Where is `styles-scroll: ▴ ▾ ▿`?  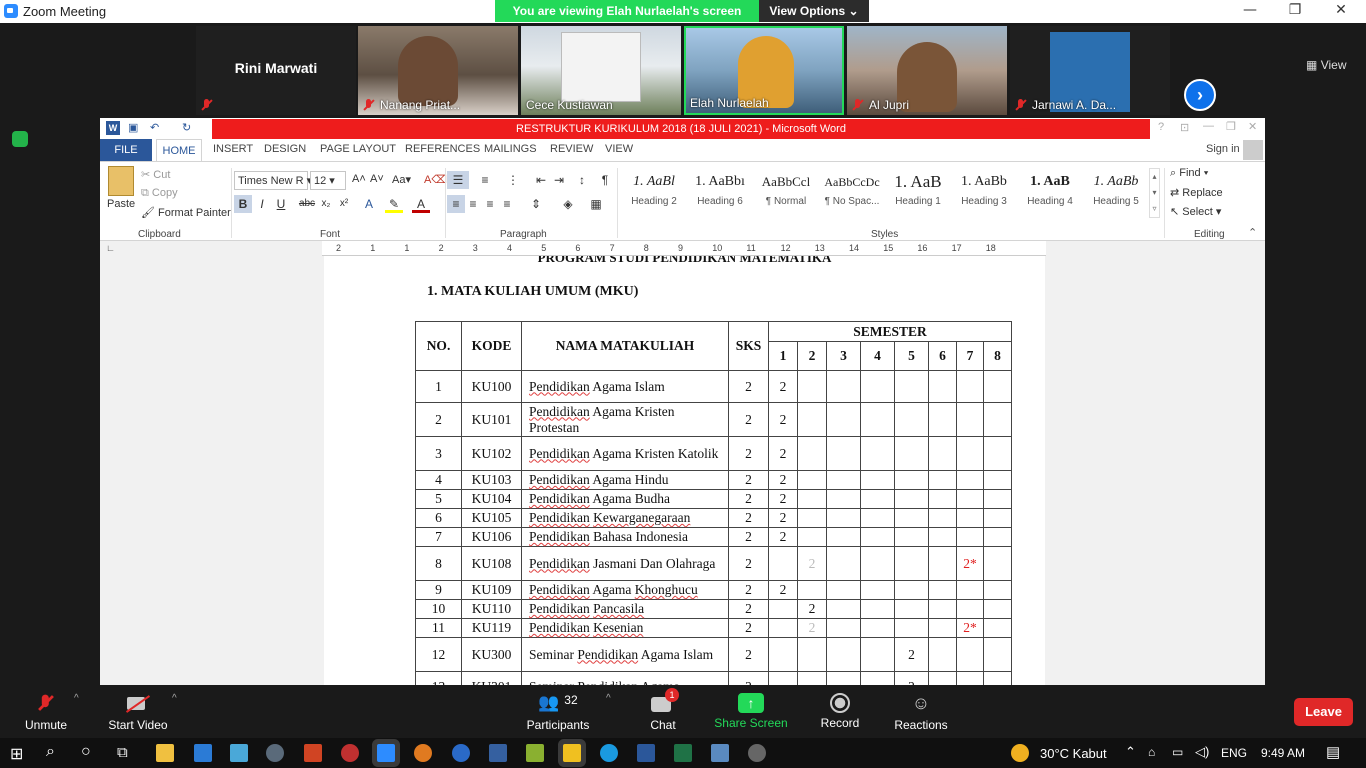 styles-scroll: ▴ ▾ ▿ is located at coordinates (1154, 193).